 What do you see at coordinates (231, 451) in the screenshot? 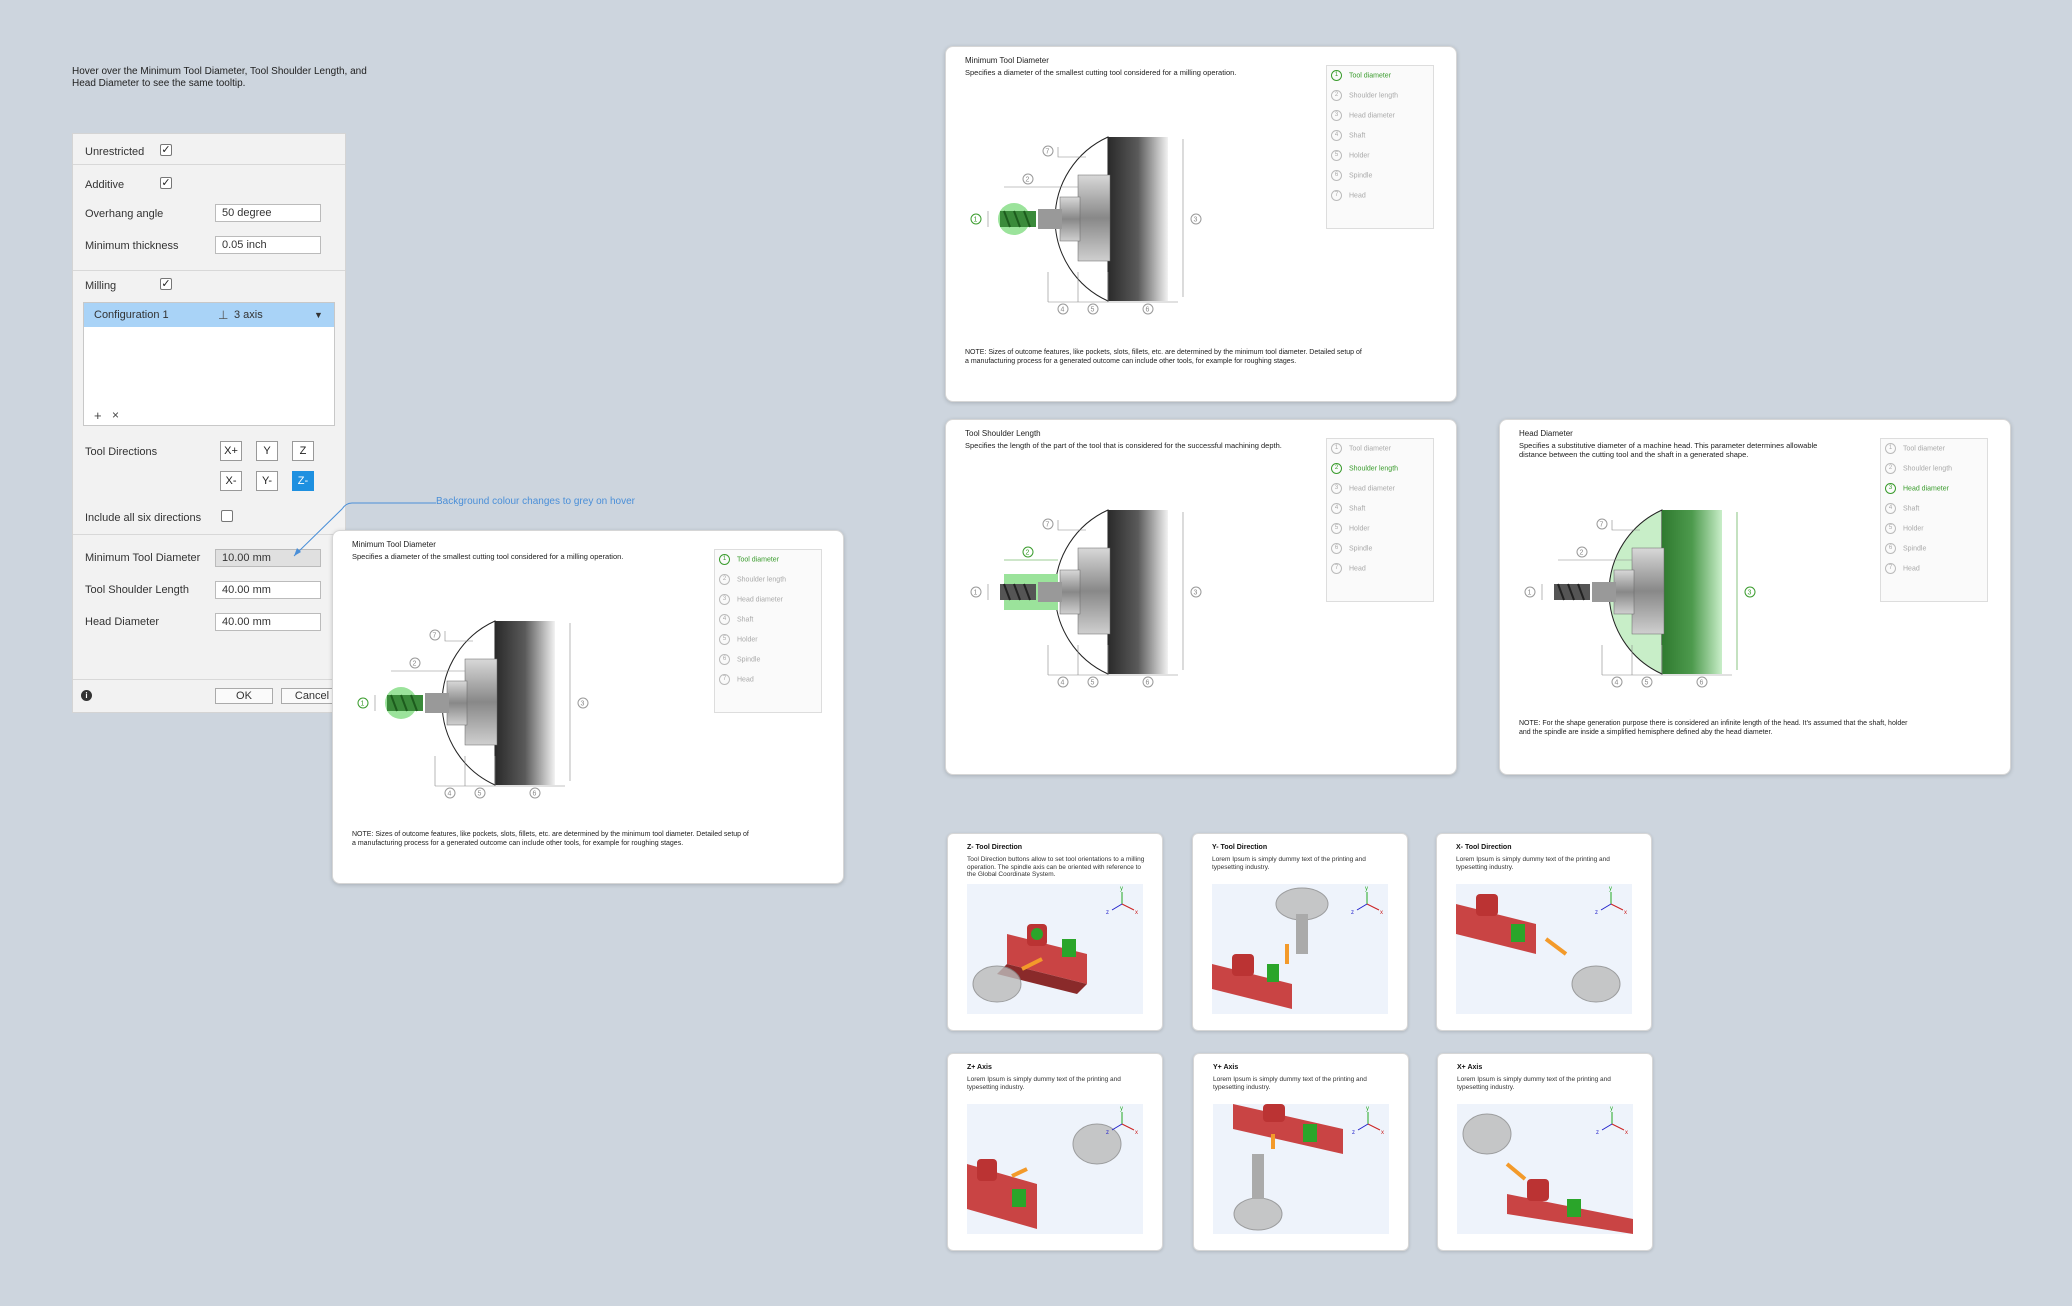
I see `dir-xplus-button: X+` at bounding box center [231, 451].